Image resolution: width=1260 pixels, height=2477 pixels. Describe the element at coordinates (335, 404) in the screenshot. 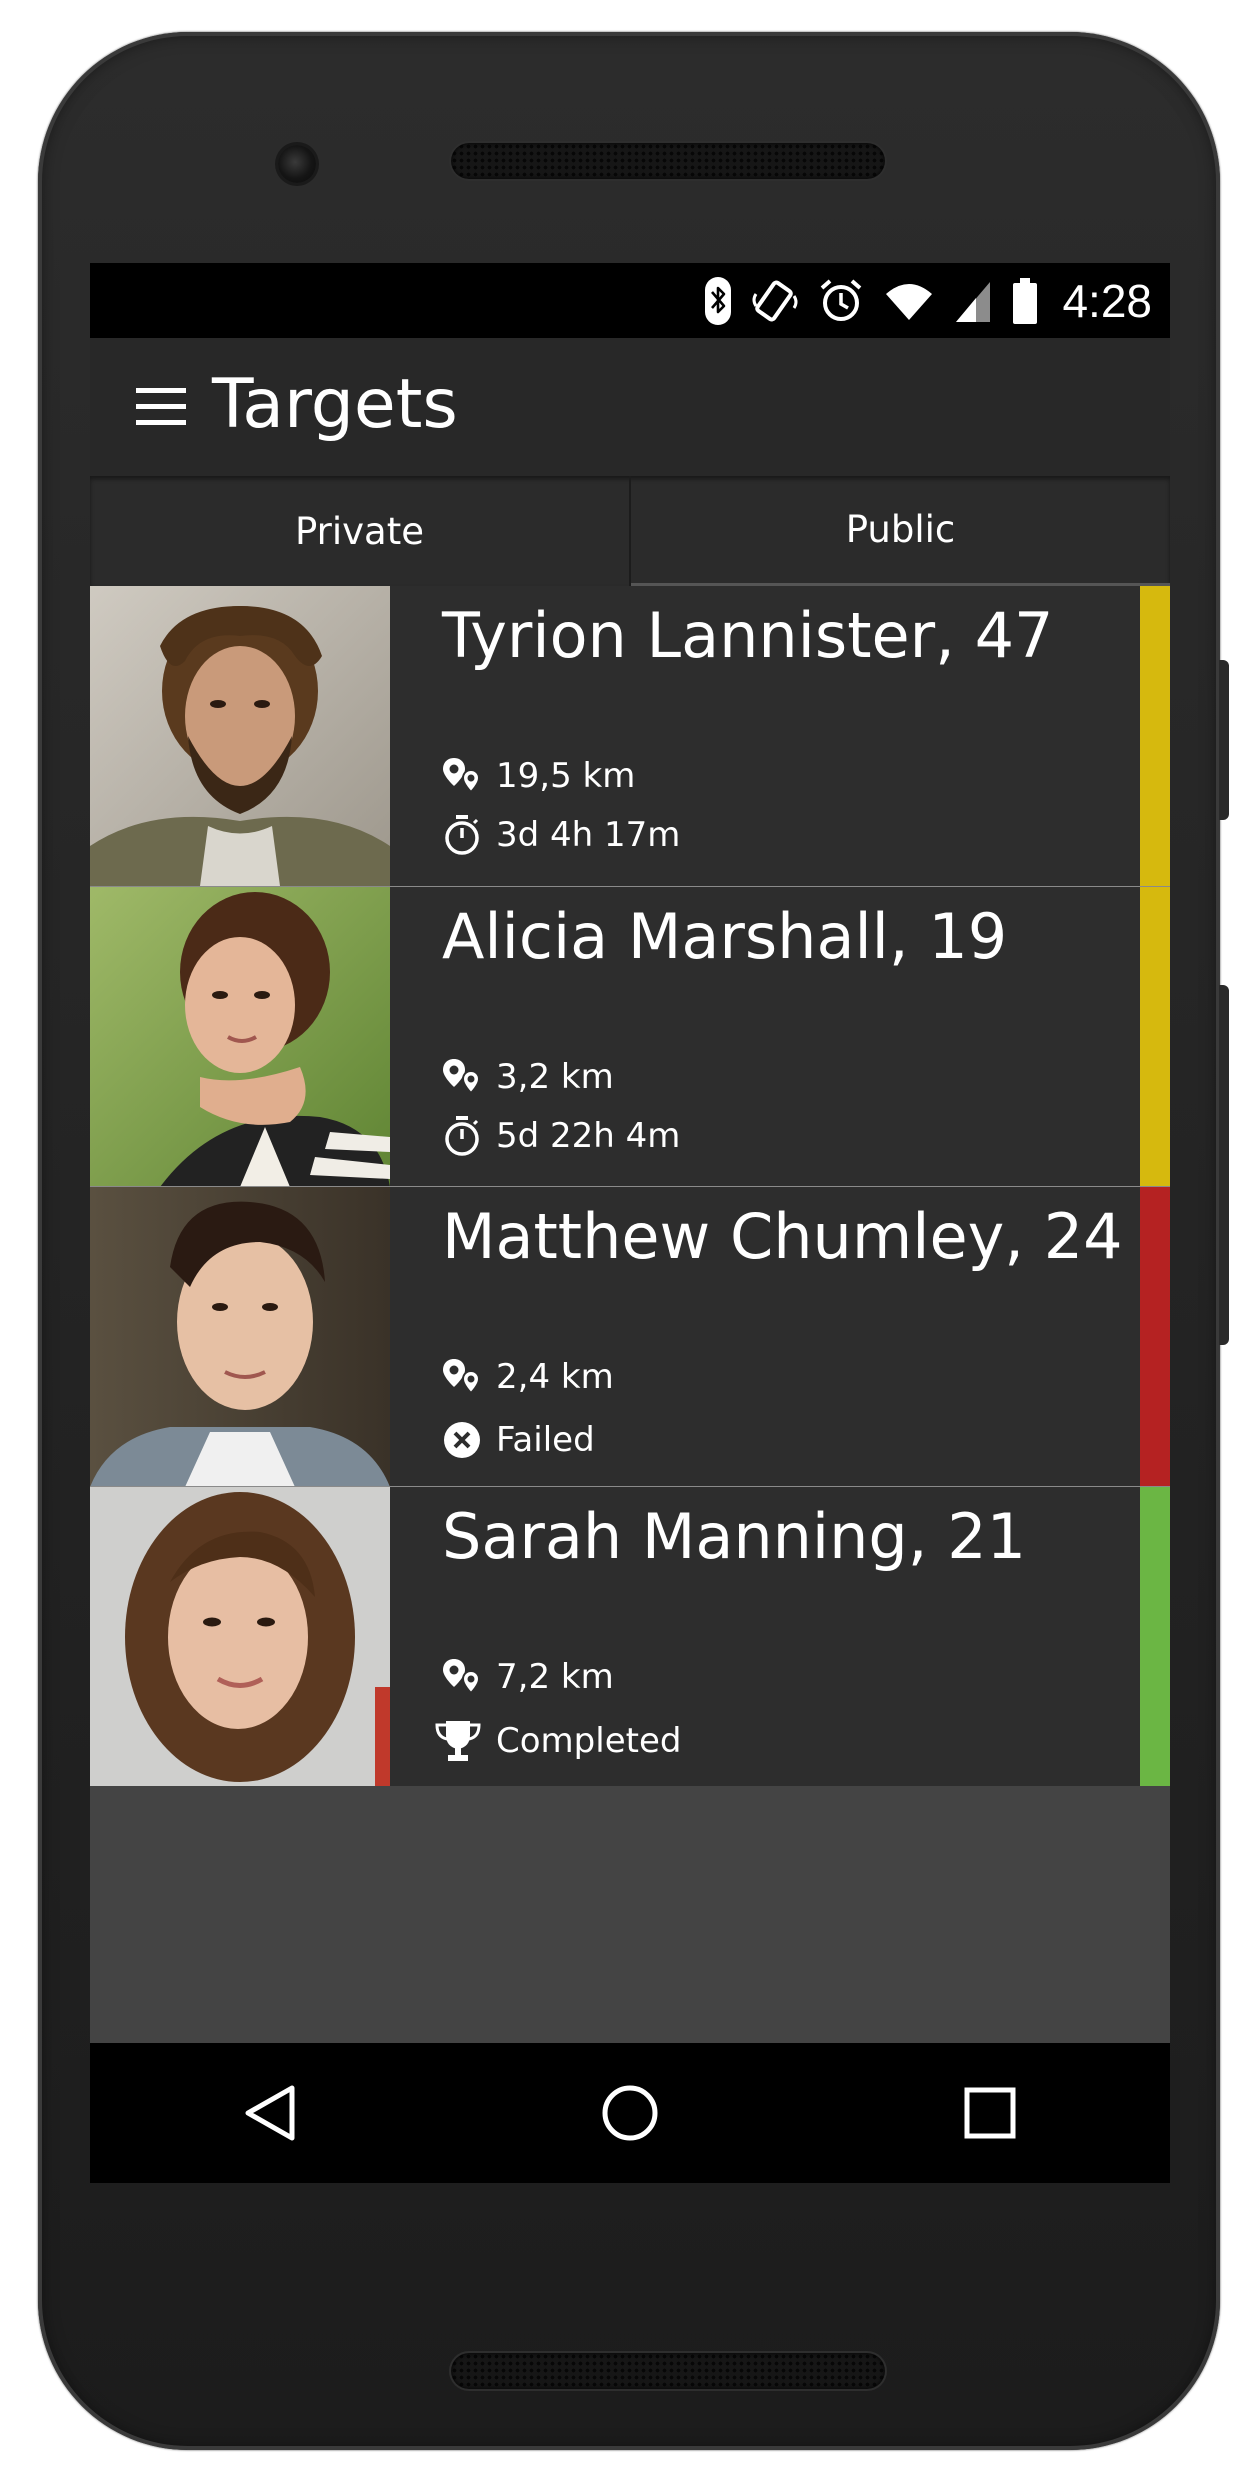

I see `page-title: Targets` at that location.